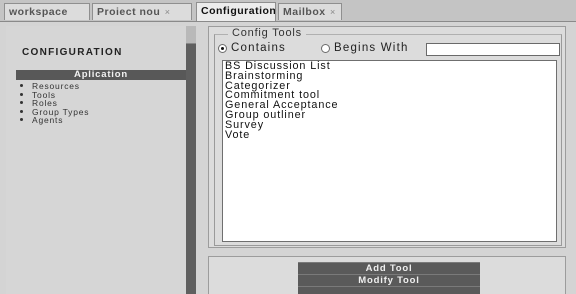  I want to click on config-tools-legend: Config Tools, so click(267, 33).